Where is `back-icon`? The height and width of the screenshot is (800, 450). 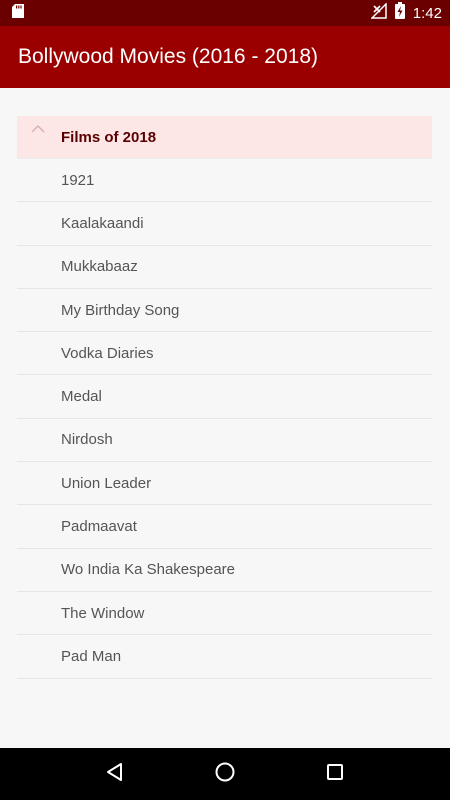 back-icon is located at coordinates (115, 774).